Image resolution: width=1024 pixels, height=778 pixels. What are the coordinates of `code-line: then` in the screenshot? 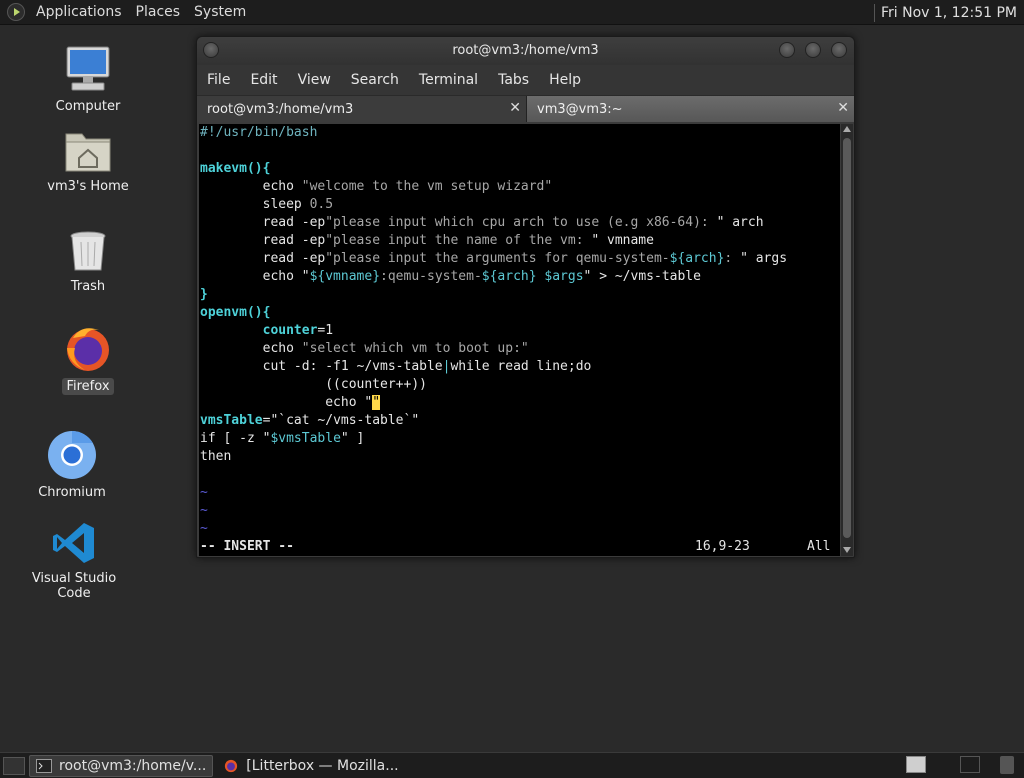 It's located at (520, 457).